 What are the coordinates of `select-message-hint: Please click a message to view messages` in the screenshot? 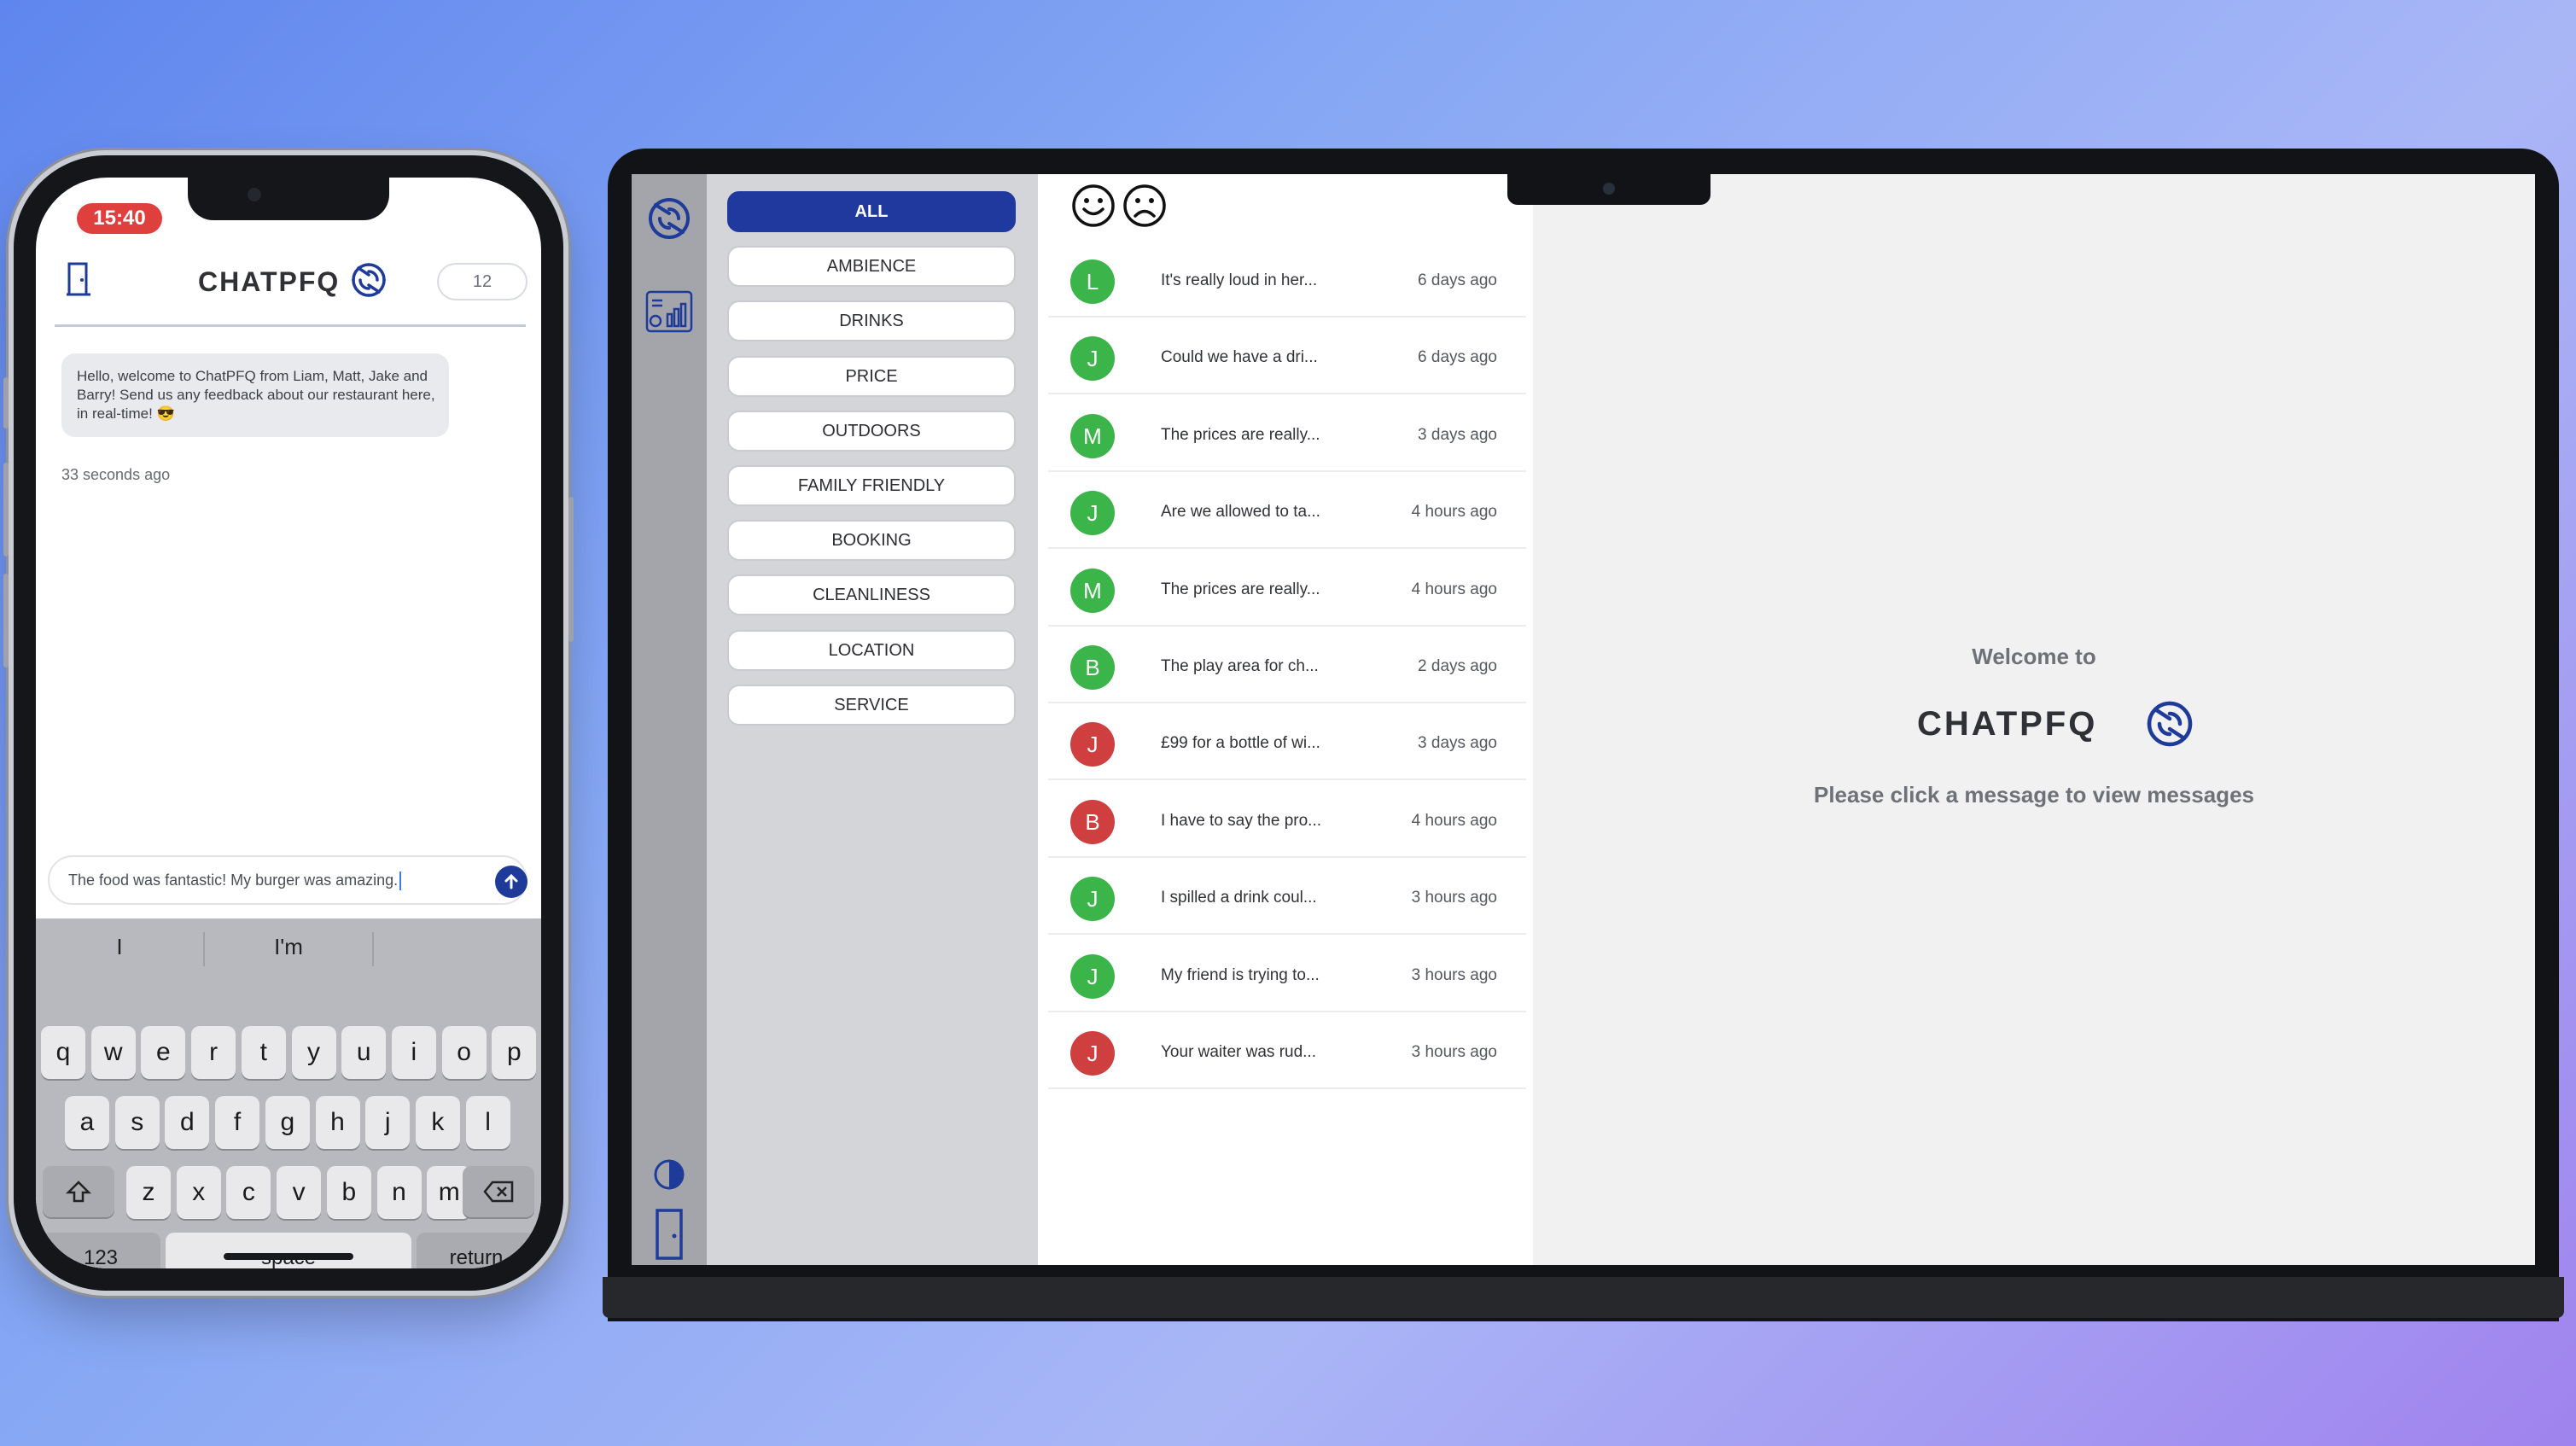 It's located at (2033, 795).